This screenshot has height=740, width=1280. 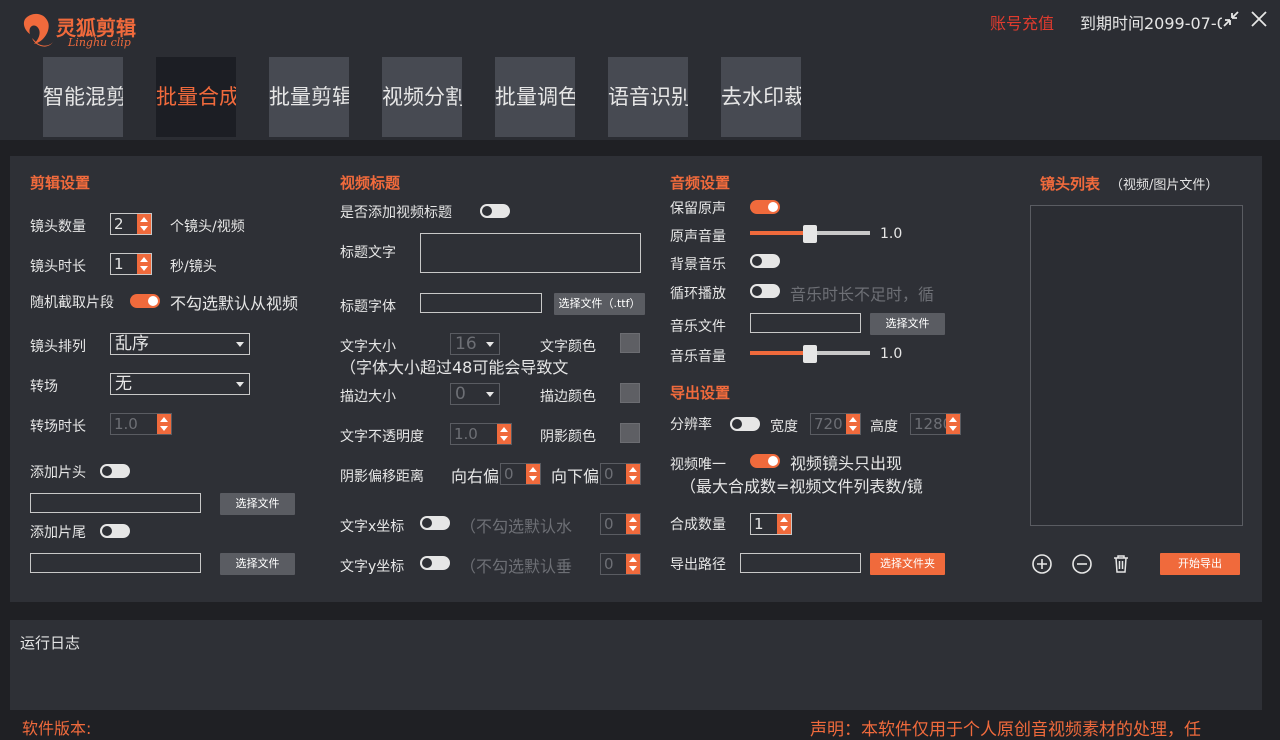 I want to click on text-x-stepper: 0, so click(x=620, y=524).